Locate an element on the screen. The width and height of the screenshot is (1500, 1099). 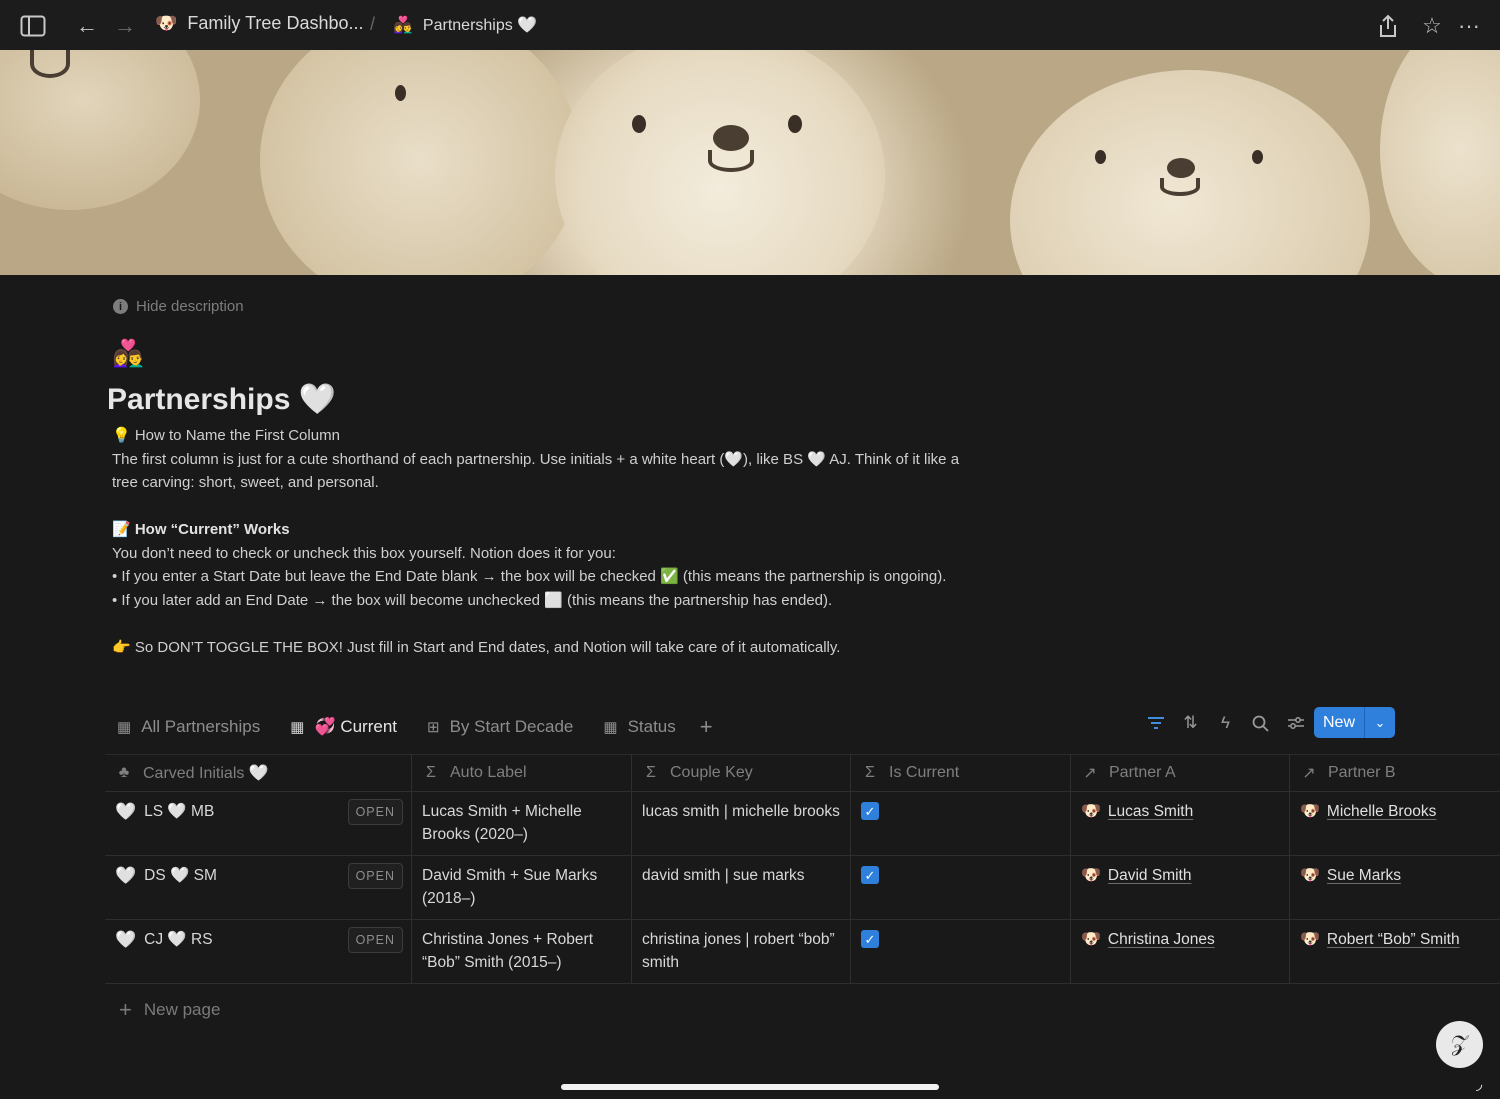
forward-arrow-icon: → is located at coordinates (125, 26).